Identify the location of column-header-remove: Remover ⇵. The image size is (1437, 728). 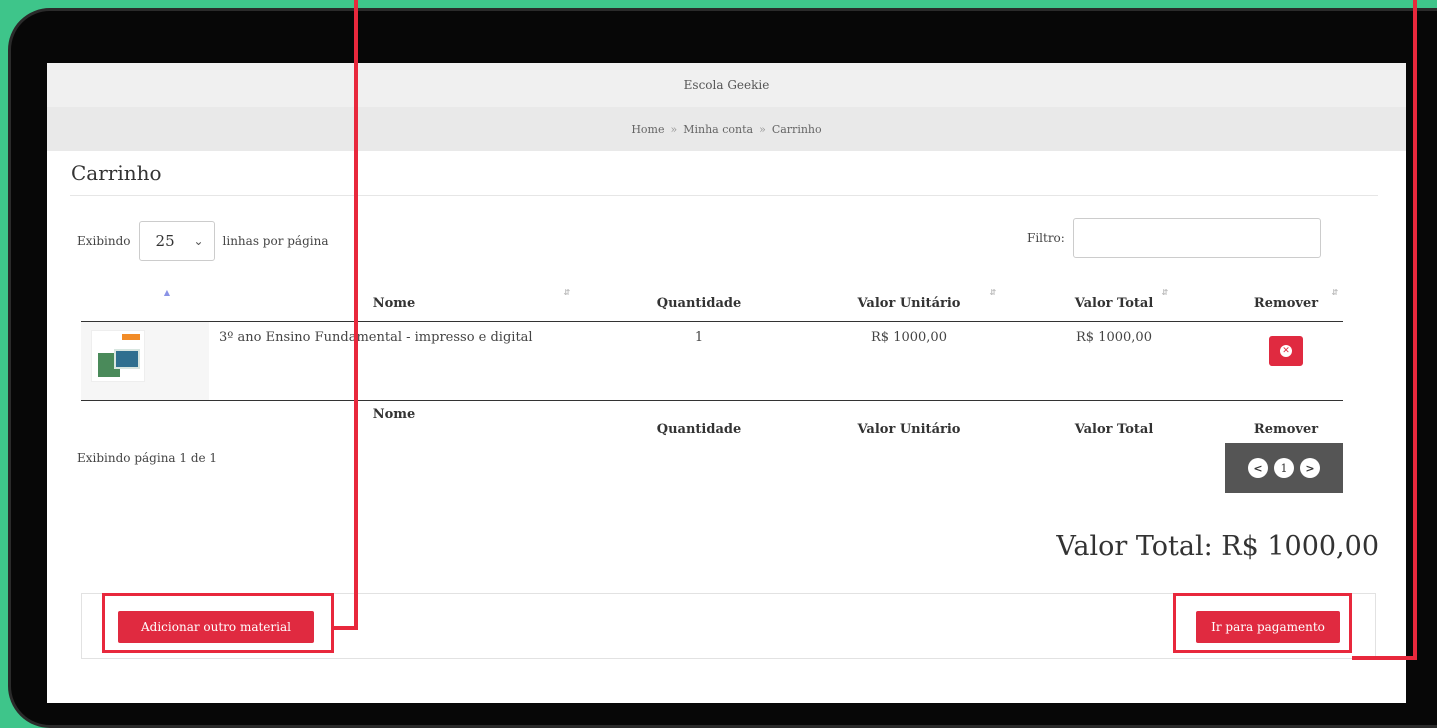
(1286, 299).